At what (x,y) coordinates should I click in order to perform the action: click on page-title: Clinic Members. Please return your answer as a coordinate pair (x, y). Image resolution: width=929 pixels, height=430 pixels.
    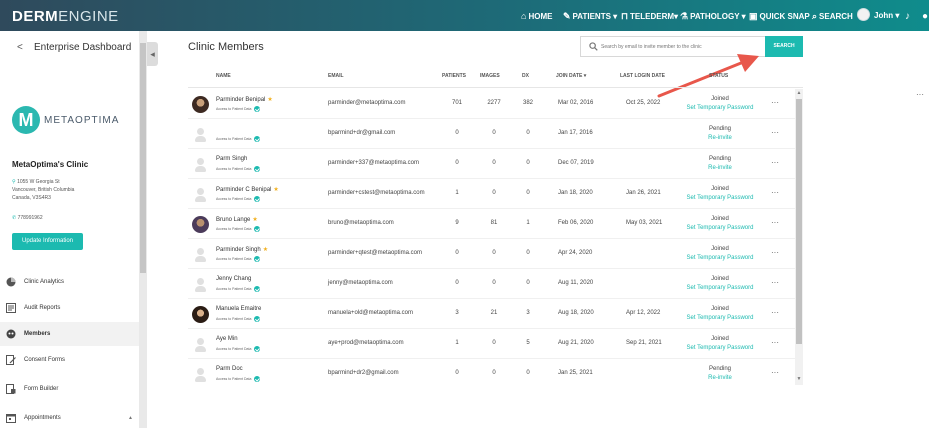
    Looking at the image, I should click on (226, 47).